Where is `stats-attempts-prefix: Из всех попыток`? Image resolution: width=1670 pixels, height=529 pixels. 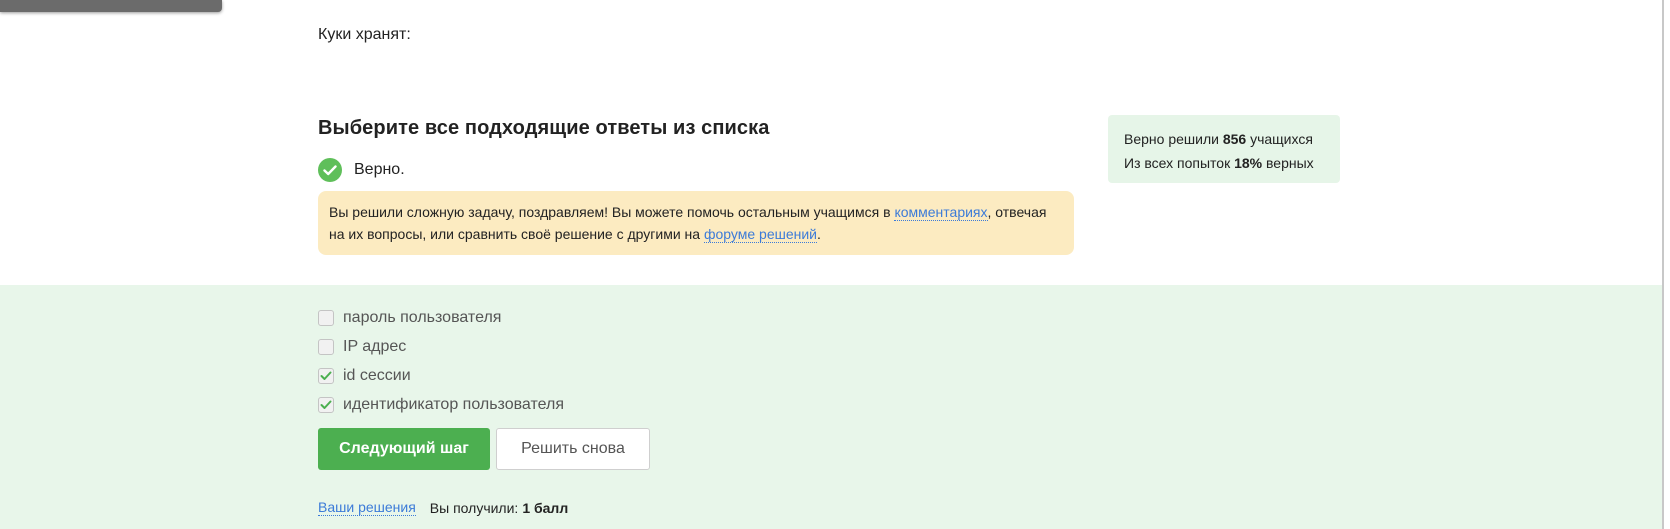 stats-attempts-prefix: Из всех попыток is located at coordinates (1179, 163).